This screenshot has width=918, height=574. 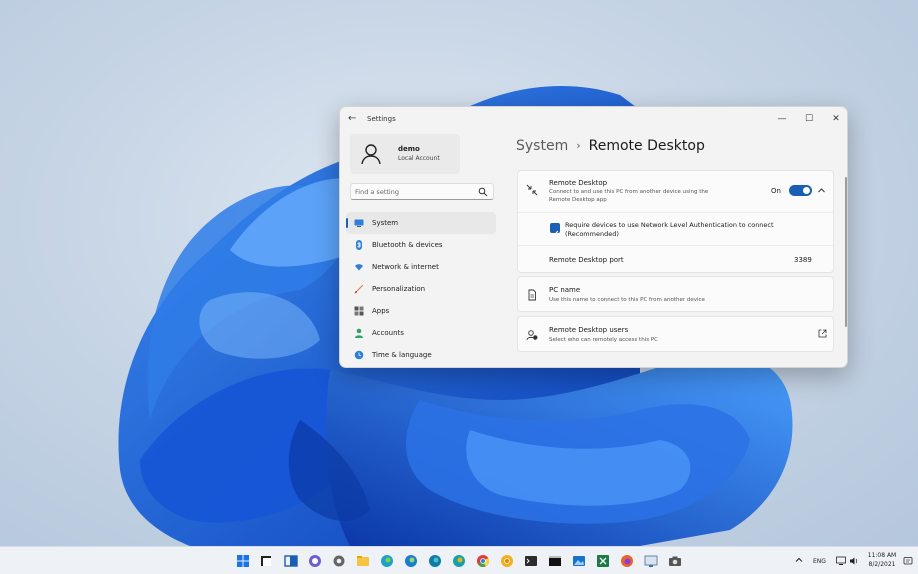 I want to click on nav-label: Apps, so click(x=381, y=311).